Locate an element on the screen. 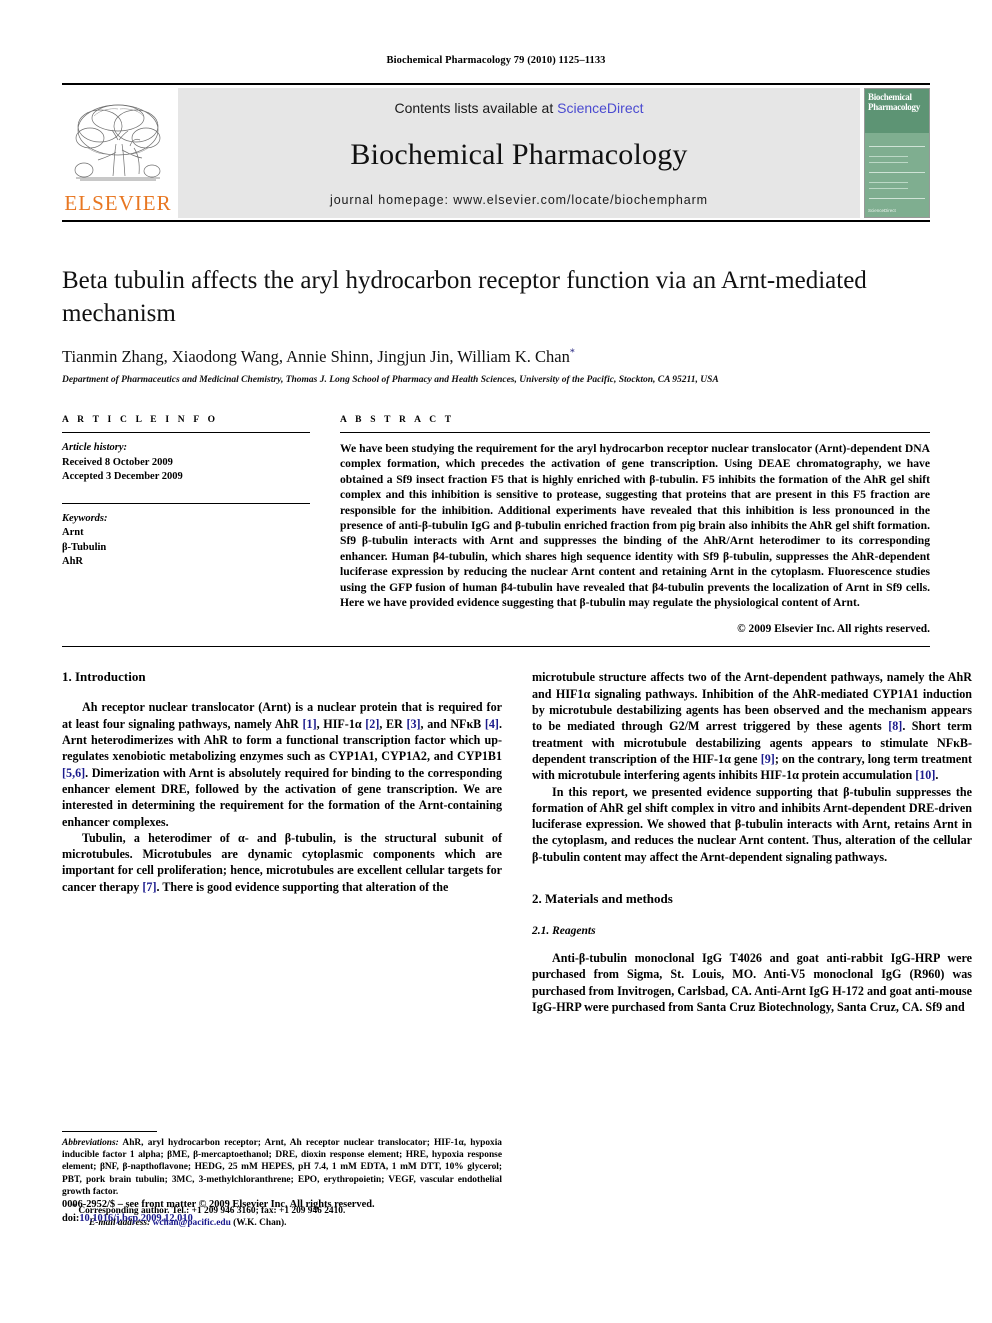  keyword-item: AhR is located at coordinates (73, 561).